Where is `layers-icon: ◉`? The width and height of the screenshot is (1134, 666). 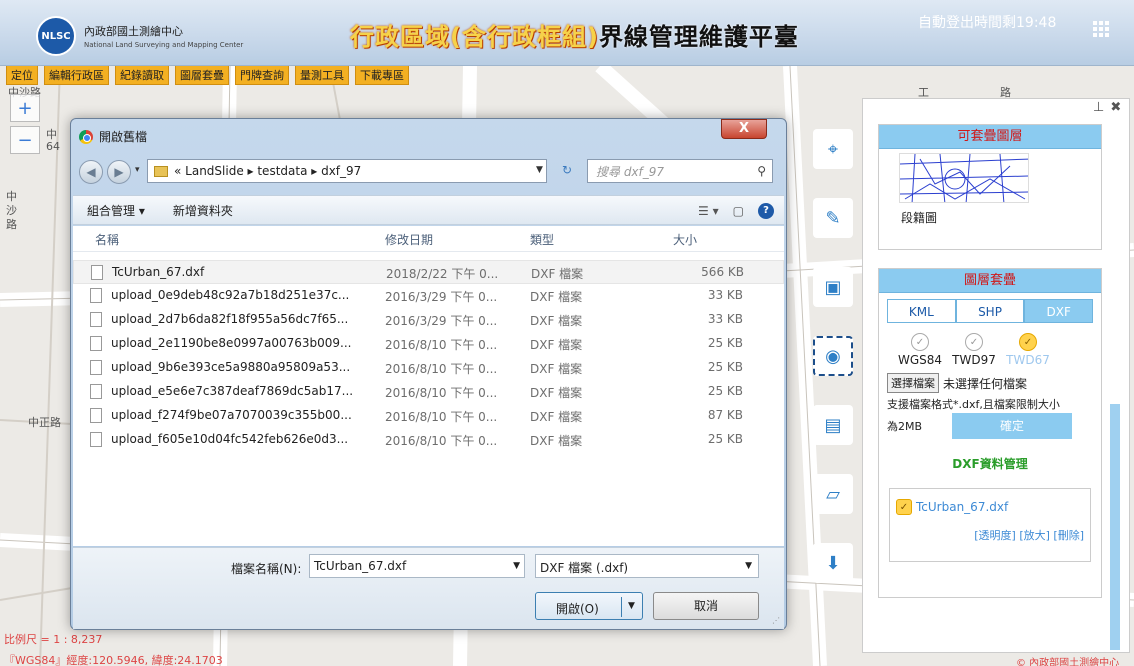 layers-icon: ◉ is located at coordinates (833, 356).